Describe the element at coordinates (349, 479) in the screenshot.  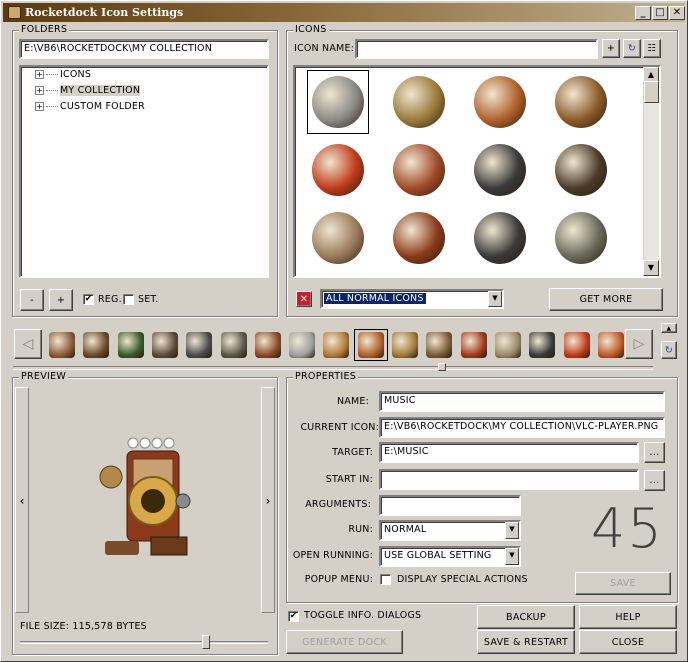
I see `start-in-label: START IN:` at that location.